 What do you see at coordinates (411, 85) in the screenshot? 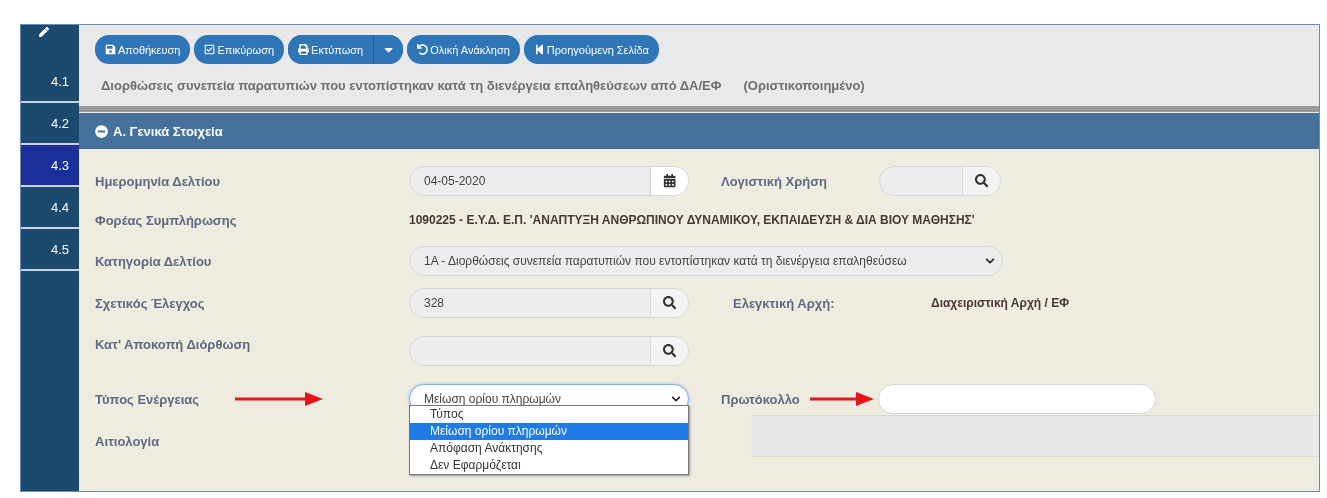
I see `page-title: Διορθώσεις συνεπεία παρατυπιών που εντοπίστηκαν κατά τη διενέργεια επαληθεύσεων από ΔΑ/ΕΦ` at bounding box center [411, 85].